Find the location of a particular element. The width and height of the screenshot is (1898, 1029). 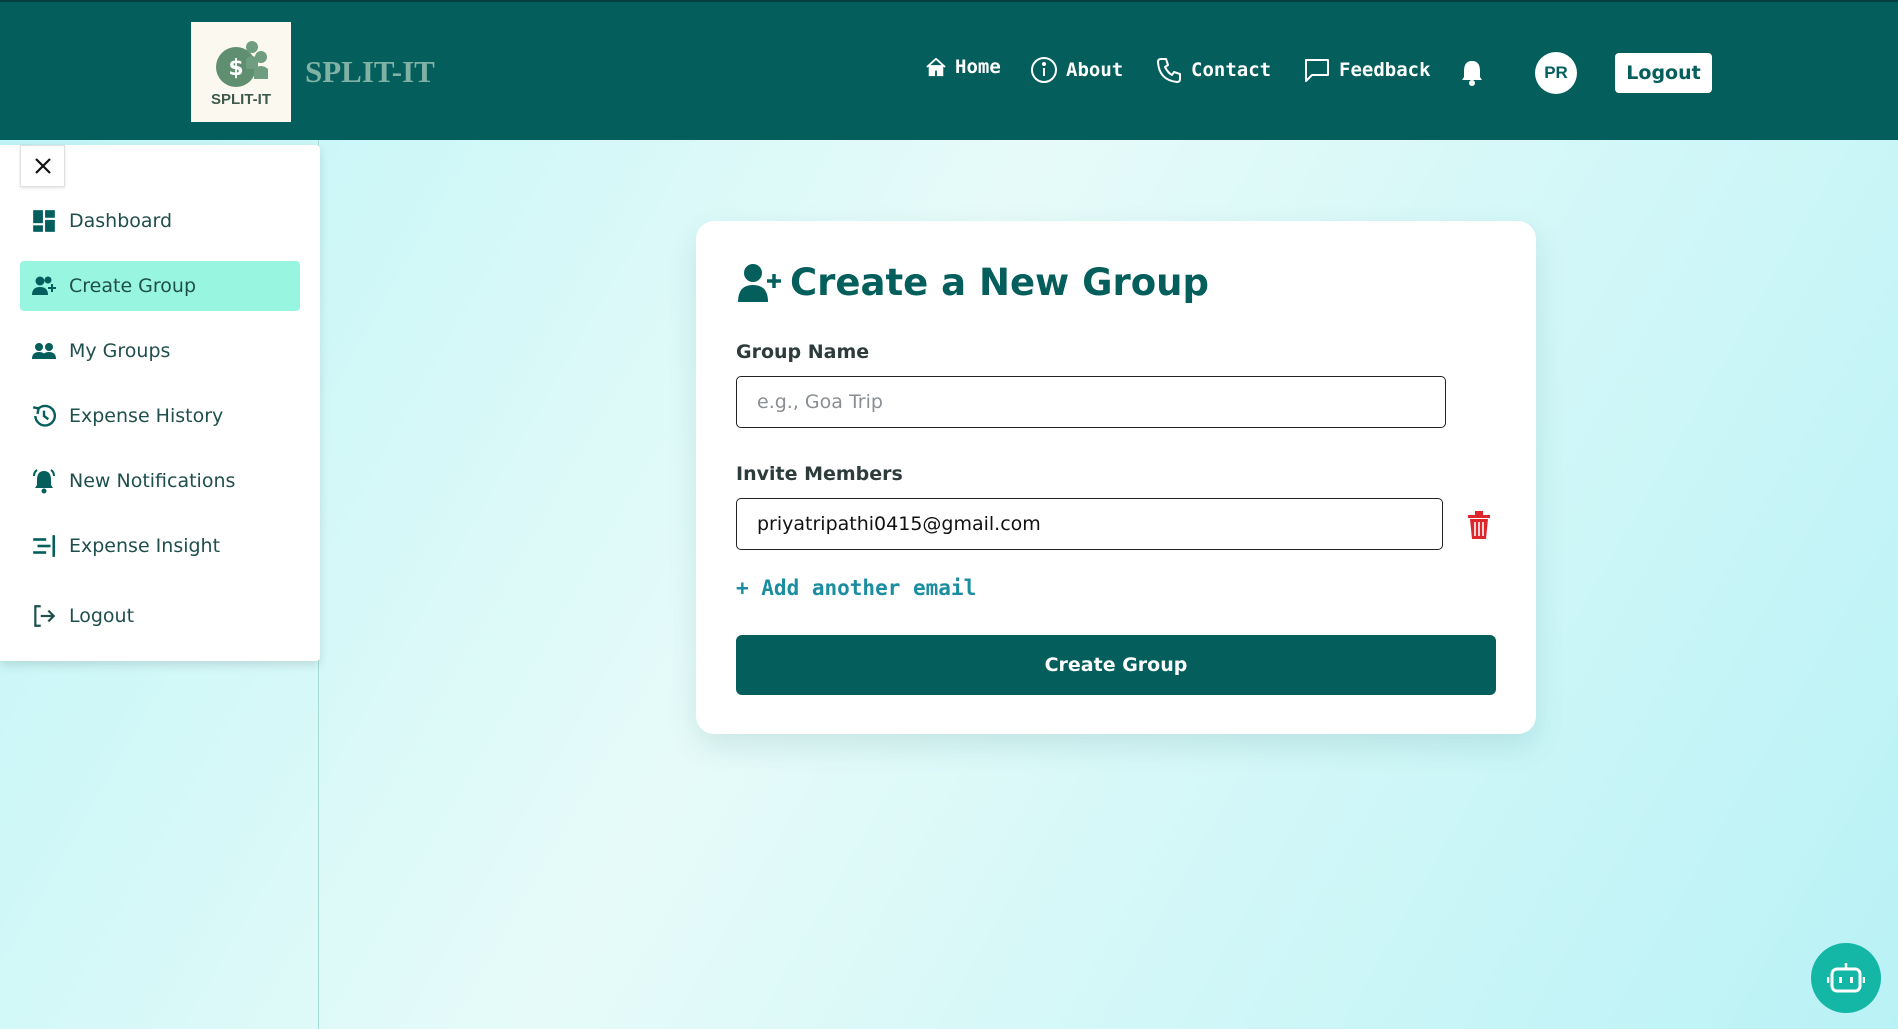

info-icon is located at coordinates (1044, 70).